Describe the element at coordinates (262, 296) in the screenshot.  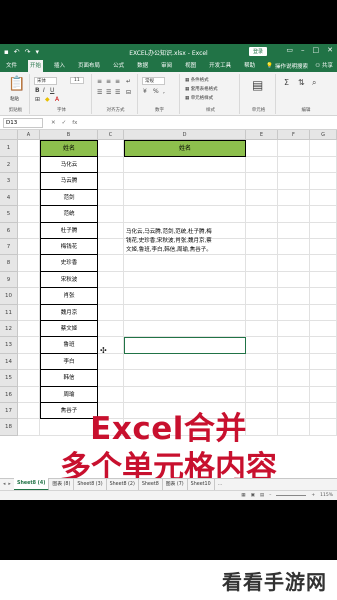
I see `cell-e10` at that location.